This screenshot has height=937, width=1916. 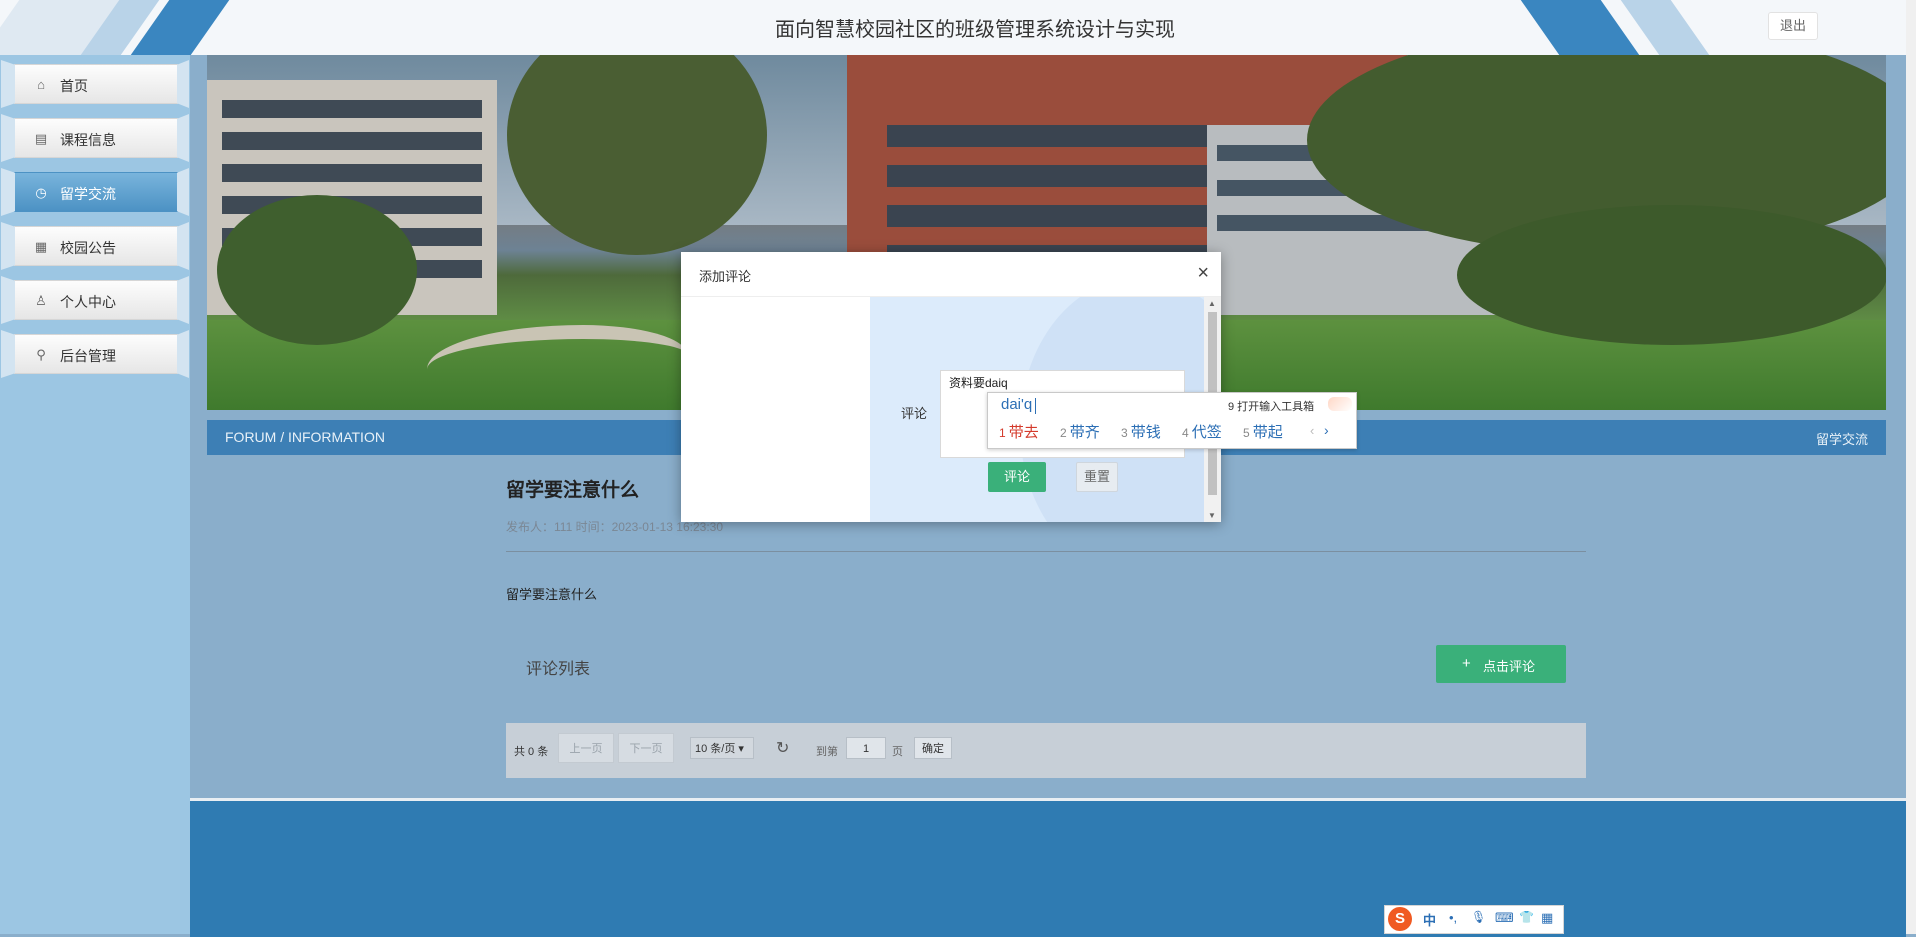 What do you see at coordinates (1080, 431) in the screenshot?
I see `ime-candidate: 2 带齐` at bounding box center [1080, 431].